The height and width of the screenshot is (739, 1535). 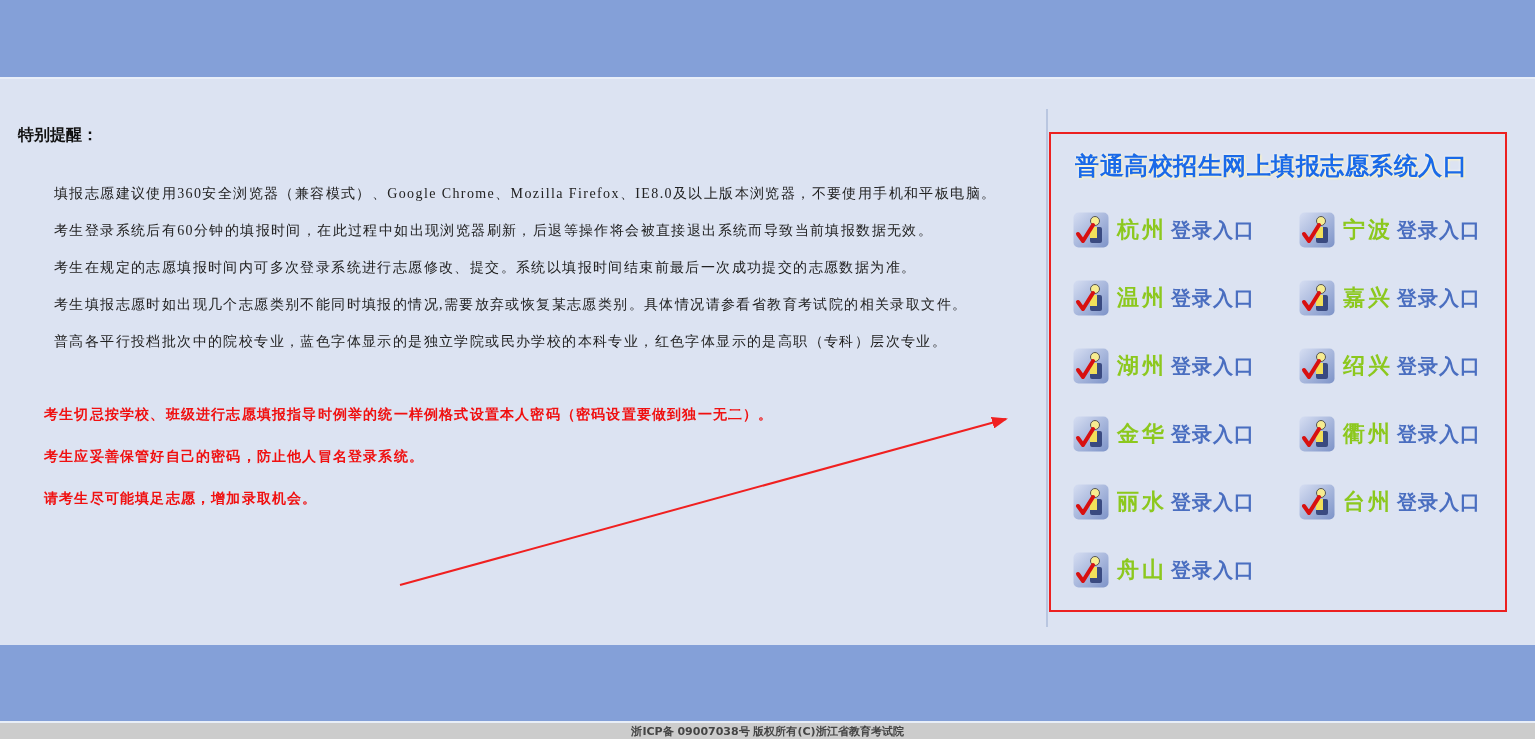 What do you see at coordinates (1390, 298) in the screenshot?
I see `login-entry-link: 嘉兴 登录入口` at bounding box center [1390, 298].